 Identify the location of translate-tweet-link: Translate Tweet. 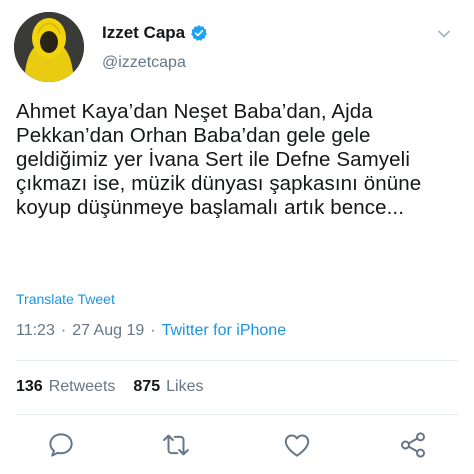
(65, 299).